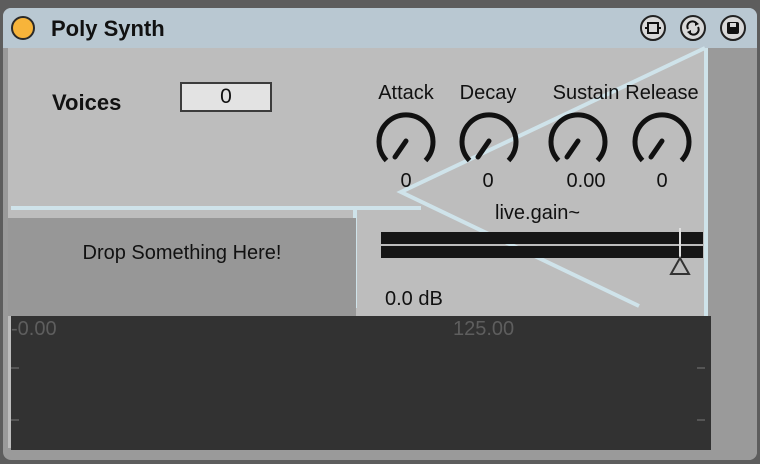  I want to click on plot-ticks, so click(358, 394).